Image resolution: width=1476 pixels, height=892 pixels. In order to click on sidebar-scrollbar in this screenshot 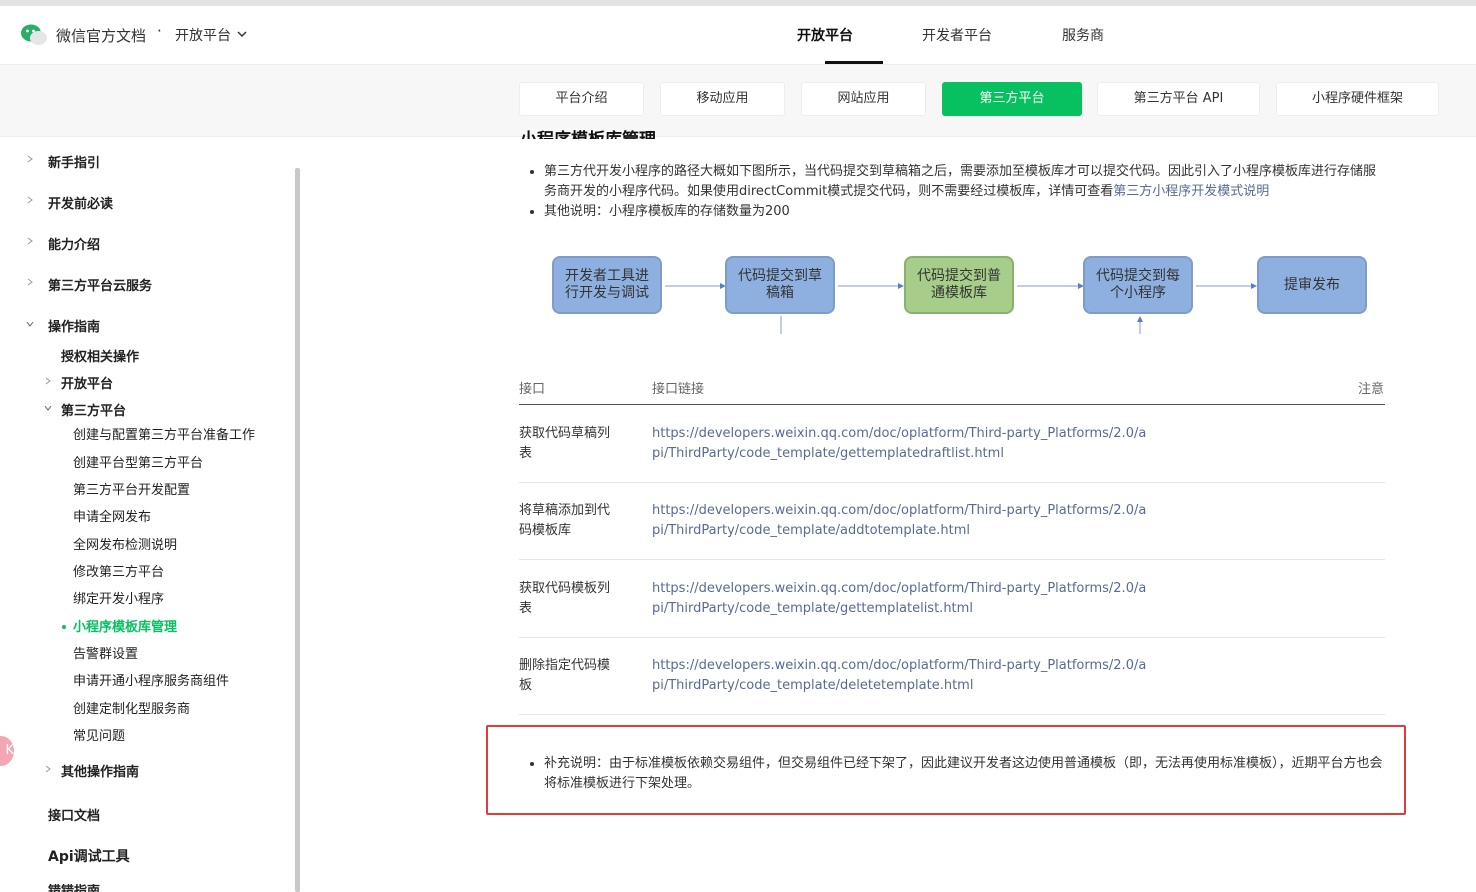, I will do `click(297, 530)`.